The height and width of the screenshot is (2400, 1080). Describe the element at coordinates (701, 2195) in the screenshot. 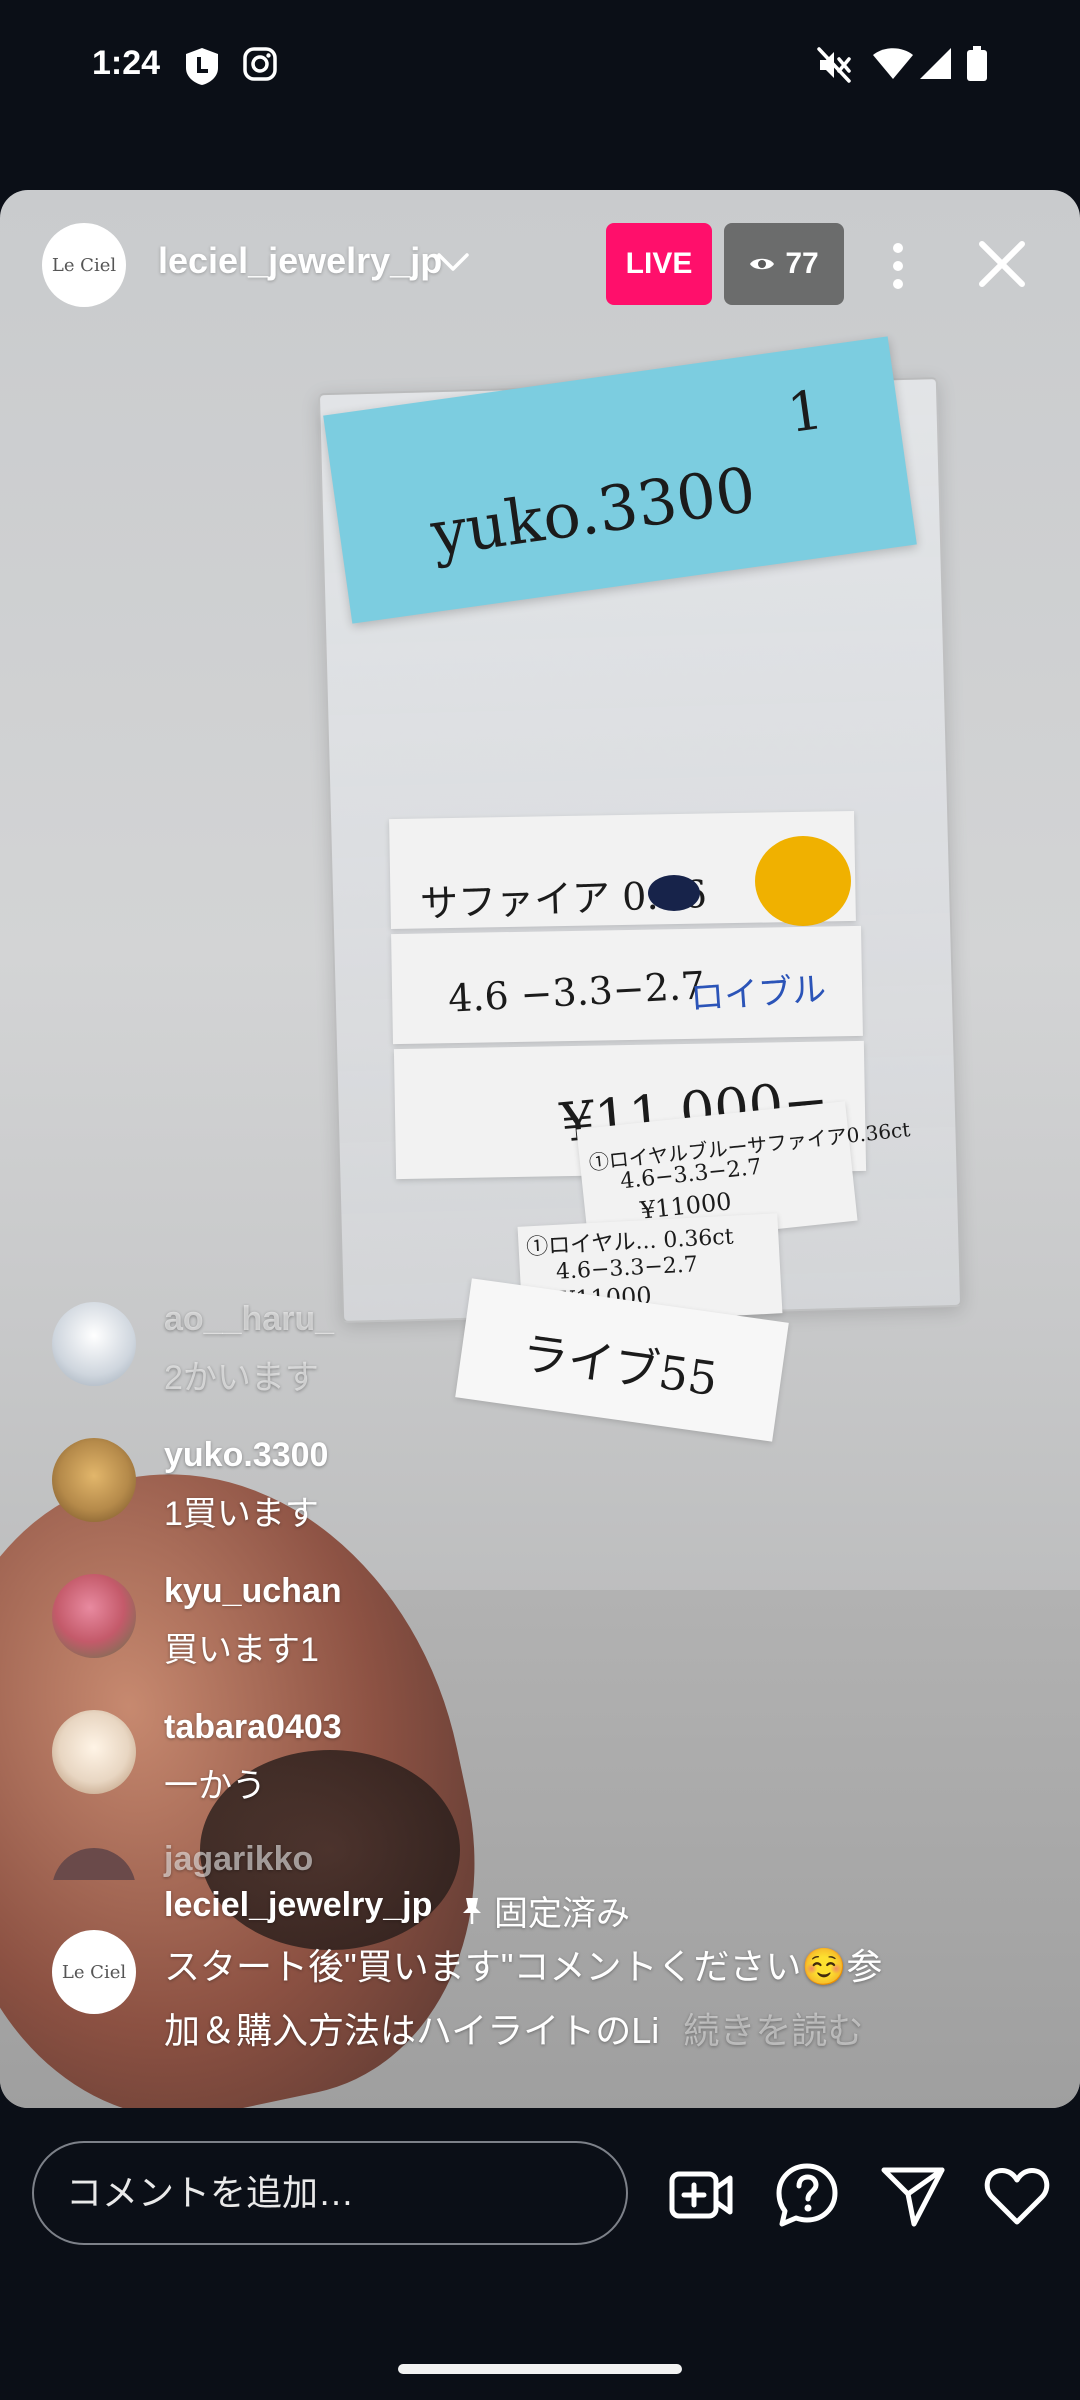

I see `add-video-icon` at that location.